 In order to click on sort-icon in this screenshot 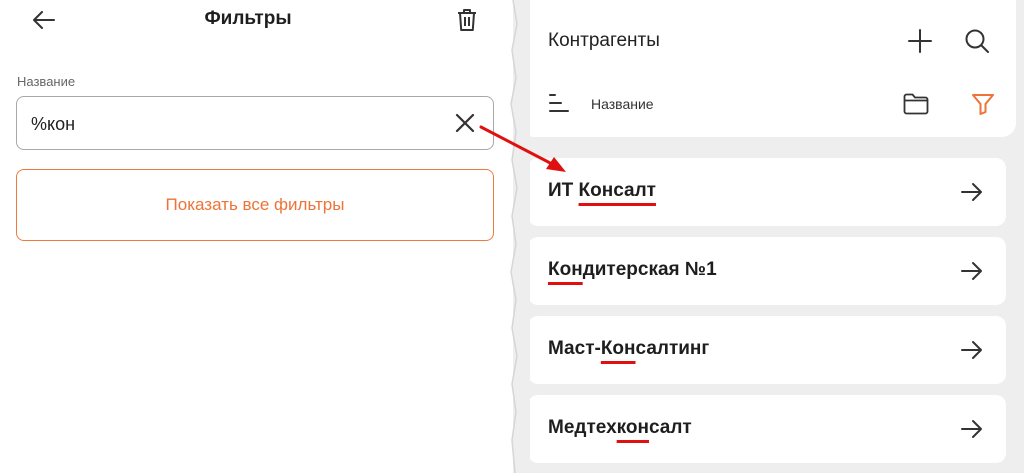, I will do `click(559, 103)`.